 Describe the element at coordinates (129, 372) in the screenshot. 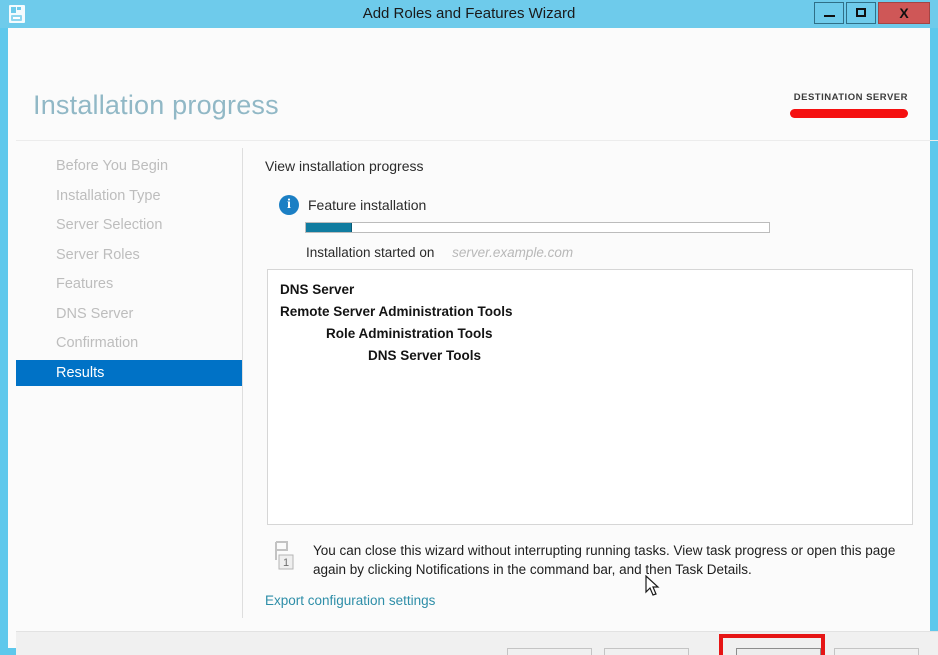

I see `sidebar-item-results: Results` at that location.